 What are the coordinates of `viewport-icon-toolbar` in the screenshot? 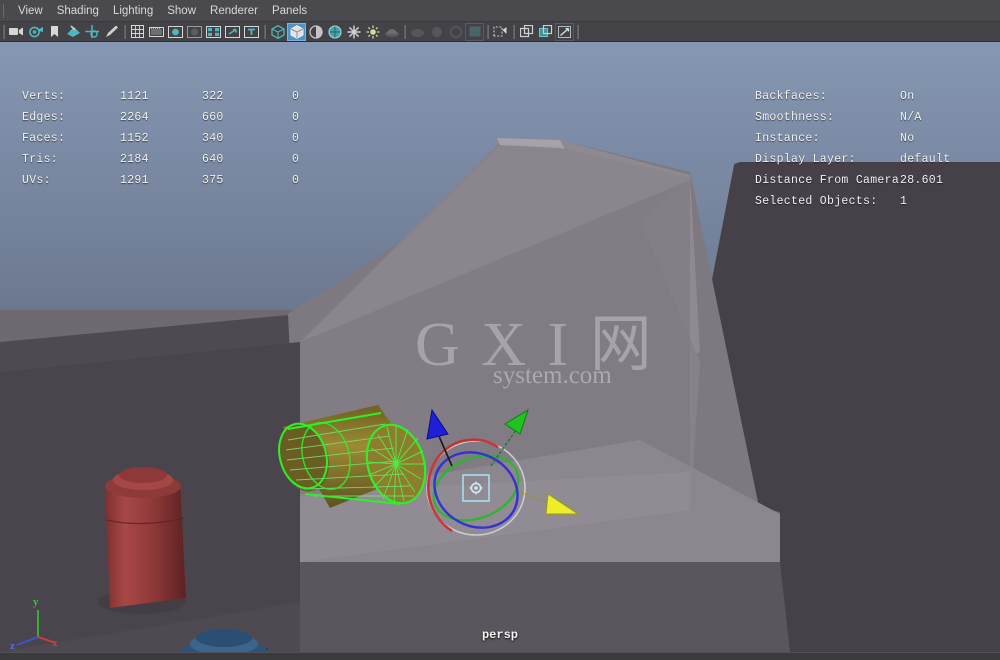 It's located at (500, 32).